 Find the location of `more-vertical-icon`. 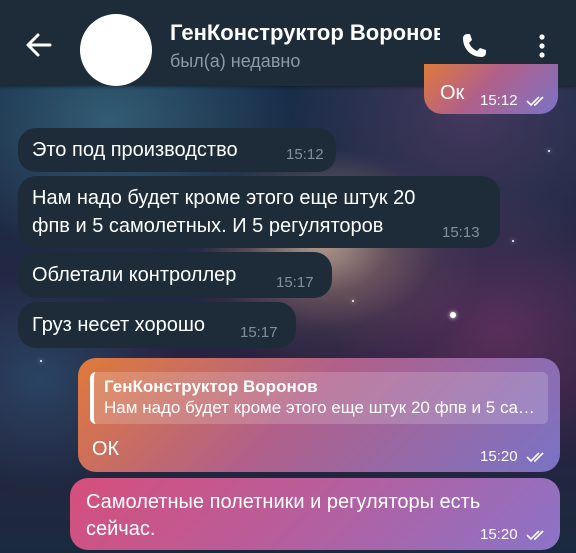

more-vertical-icon is located at coordinates (542, 46).